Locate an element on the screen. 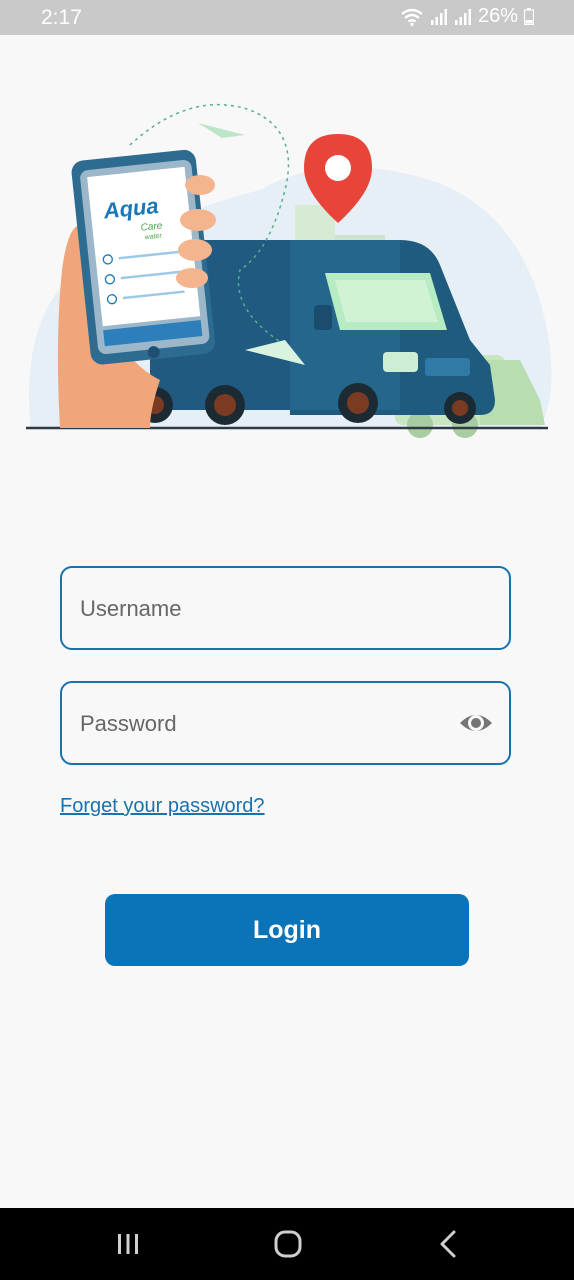 This screenshot has width=574, height=1280. home-icon is located at coordinates (288, 1244).